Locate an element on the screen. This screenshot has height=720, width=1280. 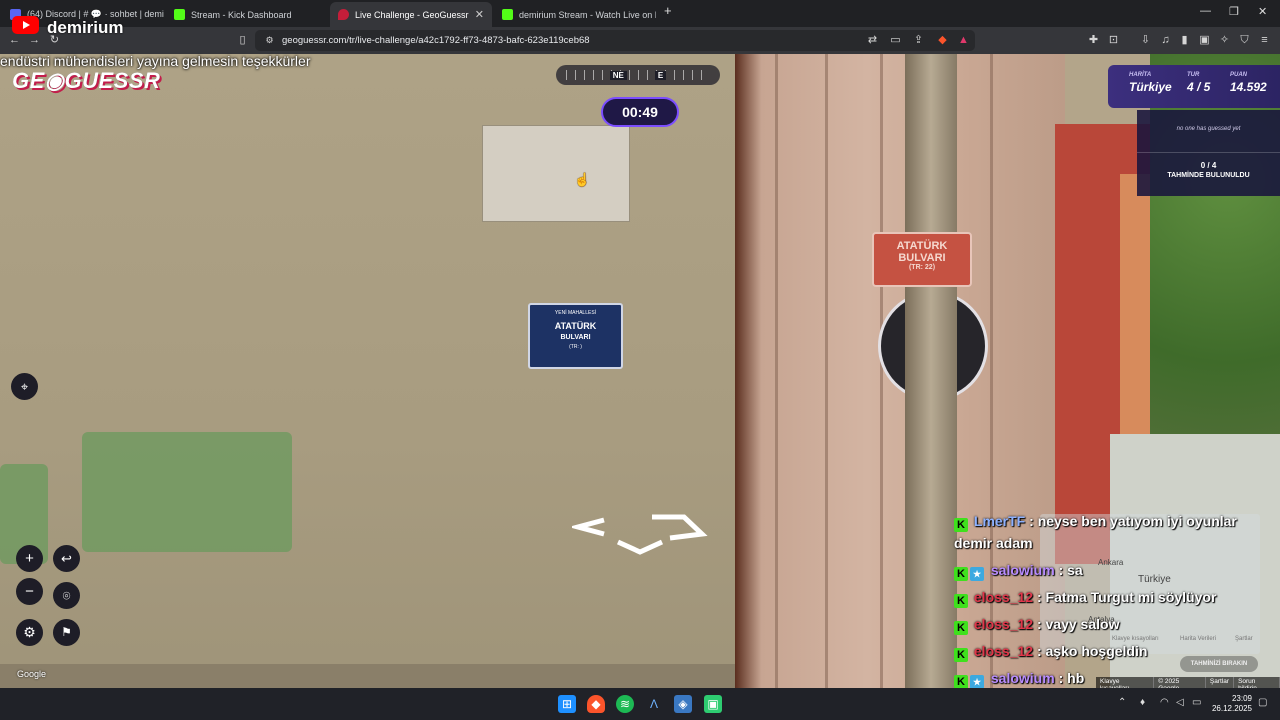
site-settings-icon: ⚙ is located at coordinates (269, 40).